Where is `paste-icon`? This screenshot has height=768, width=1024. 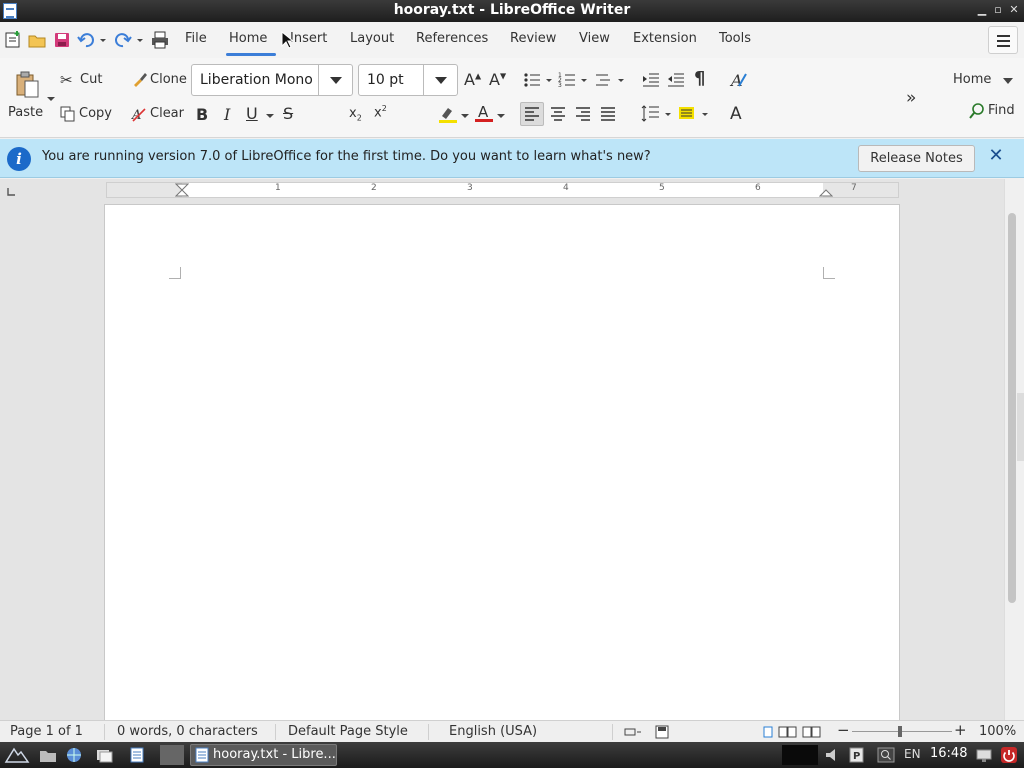
paste-icon is located at coordinates (27, 85).